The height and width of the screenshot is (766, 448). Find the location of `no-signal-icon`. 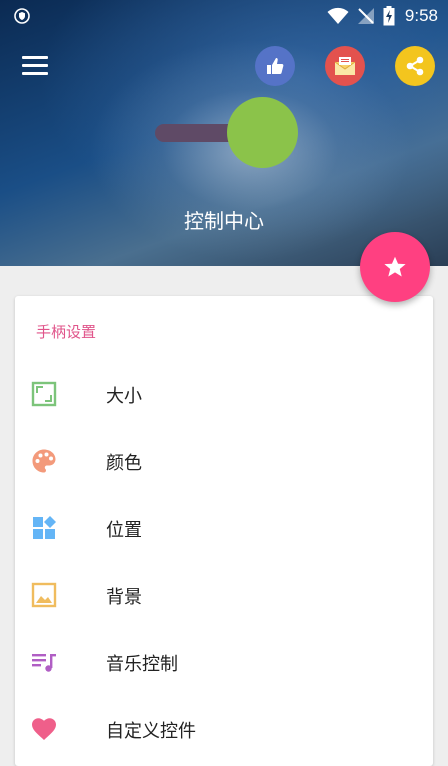

no-signal-icon is located at coordinates (365, 16).